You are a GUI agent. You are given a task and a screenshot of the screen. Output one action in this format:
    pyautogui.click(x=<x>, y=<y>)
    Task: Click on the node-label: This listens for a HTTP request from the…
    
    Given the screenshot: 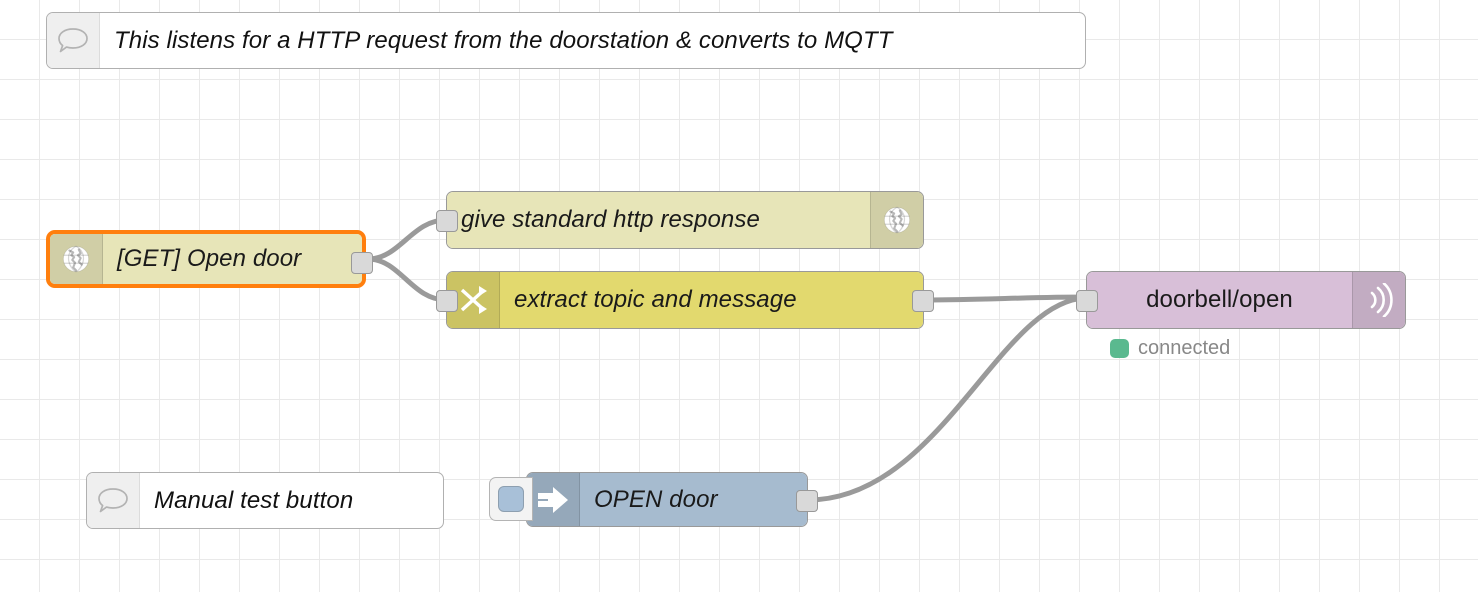 What is the action you would take?
    pyautogui.click(x=503, y=40)
    